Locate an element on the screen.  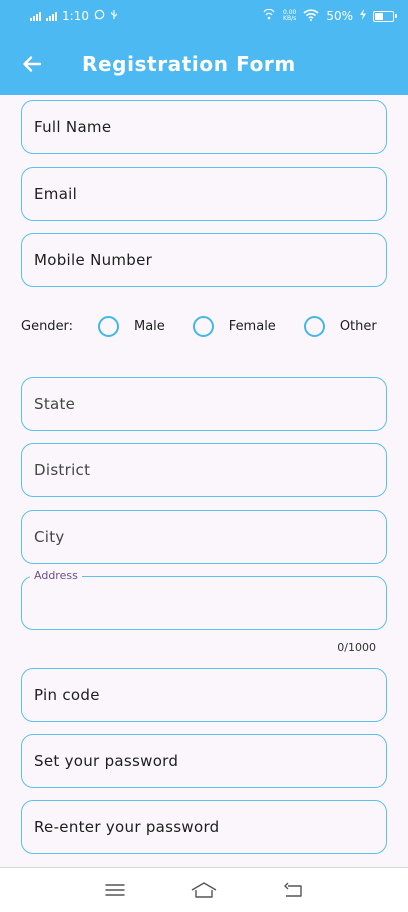
gender-option-male: Male is located at coordinates (131, 326).